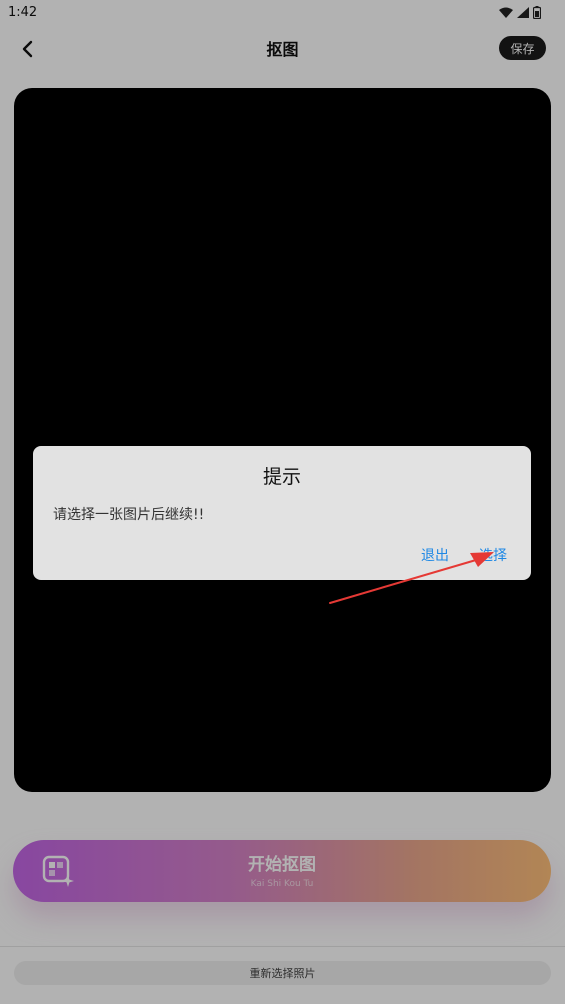 This screenshot has height=1004, width=565. What do you see at coordinates (493, 555) in the screenshot?
I see `select-button: 选择` at bounding box center [493, 555].